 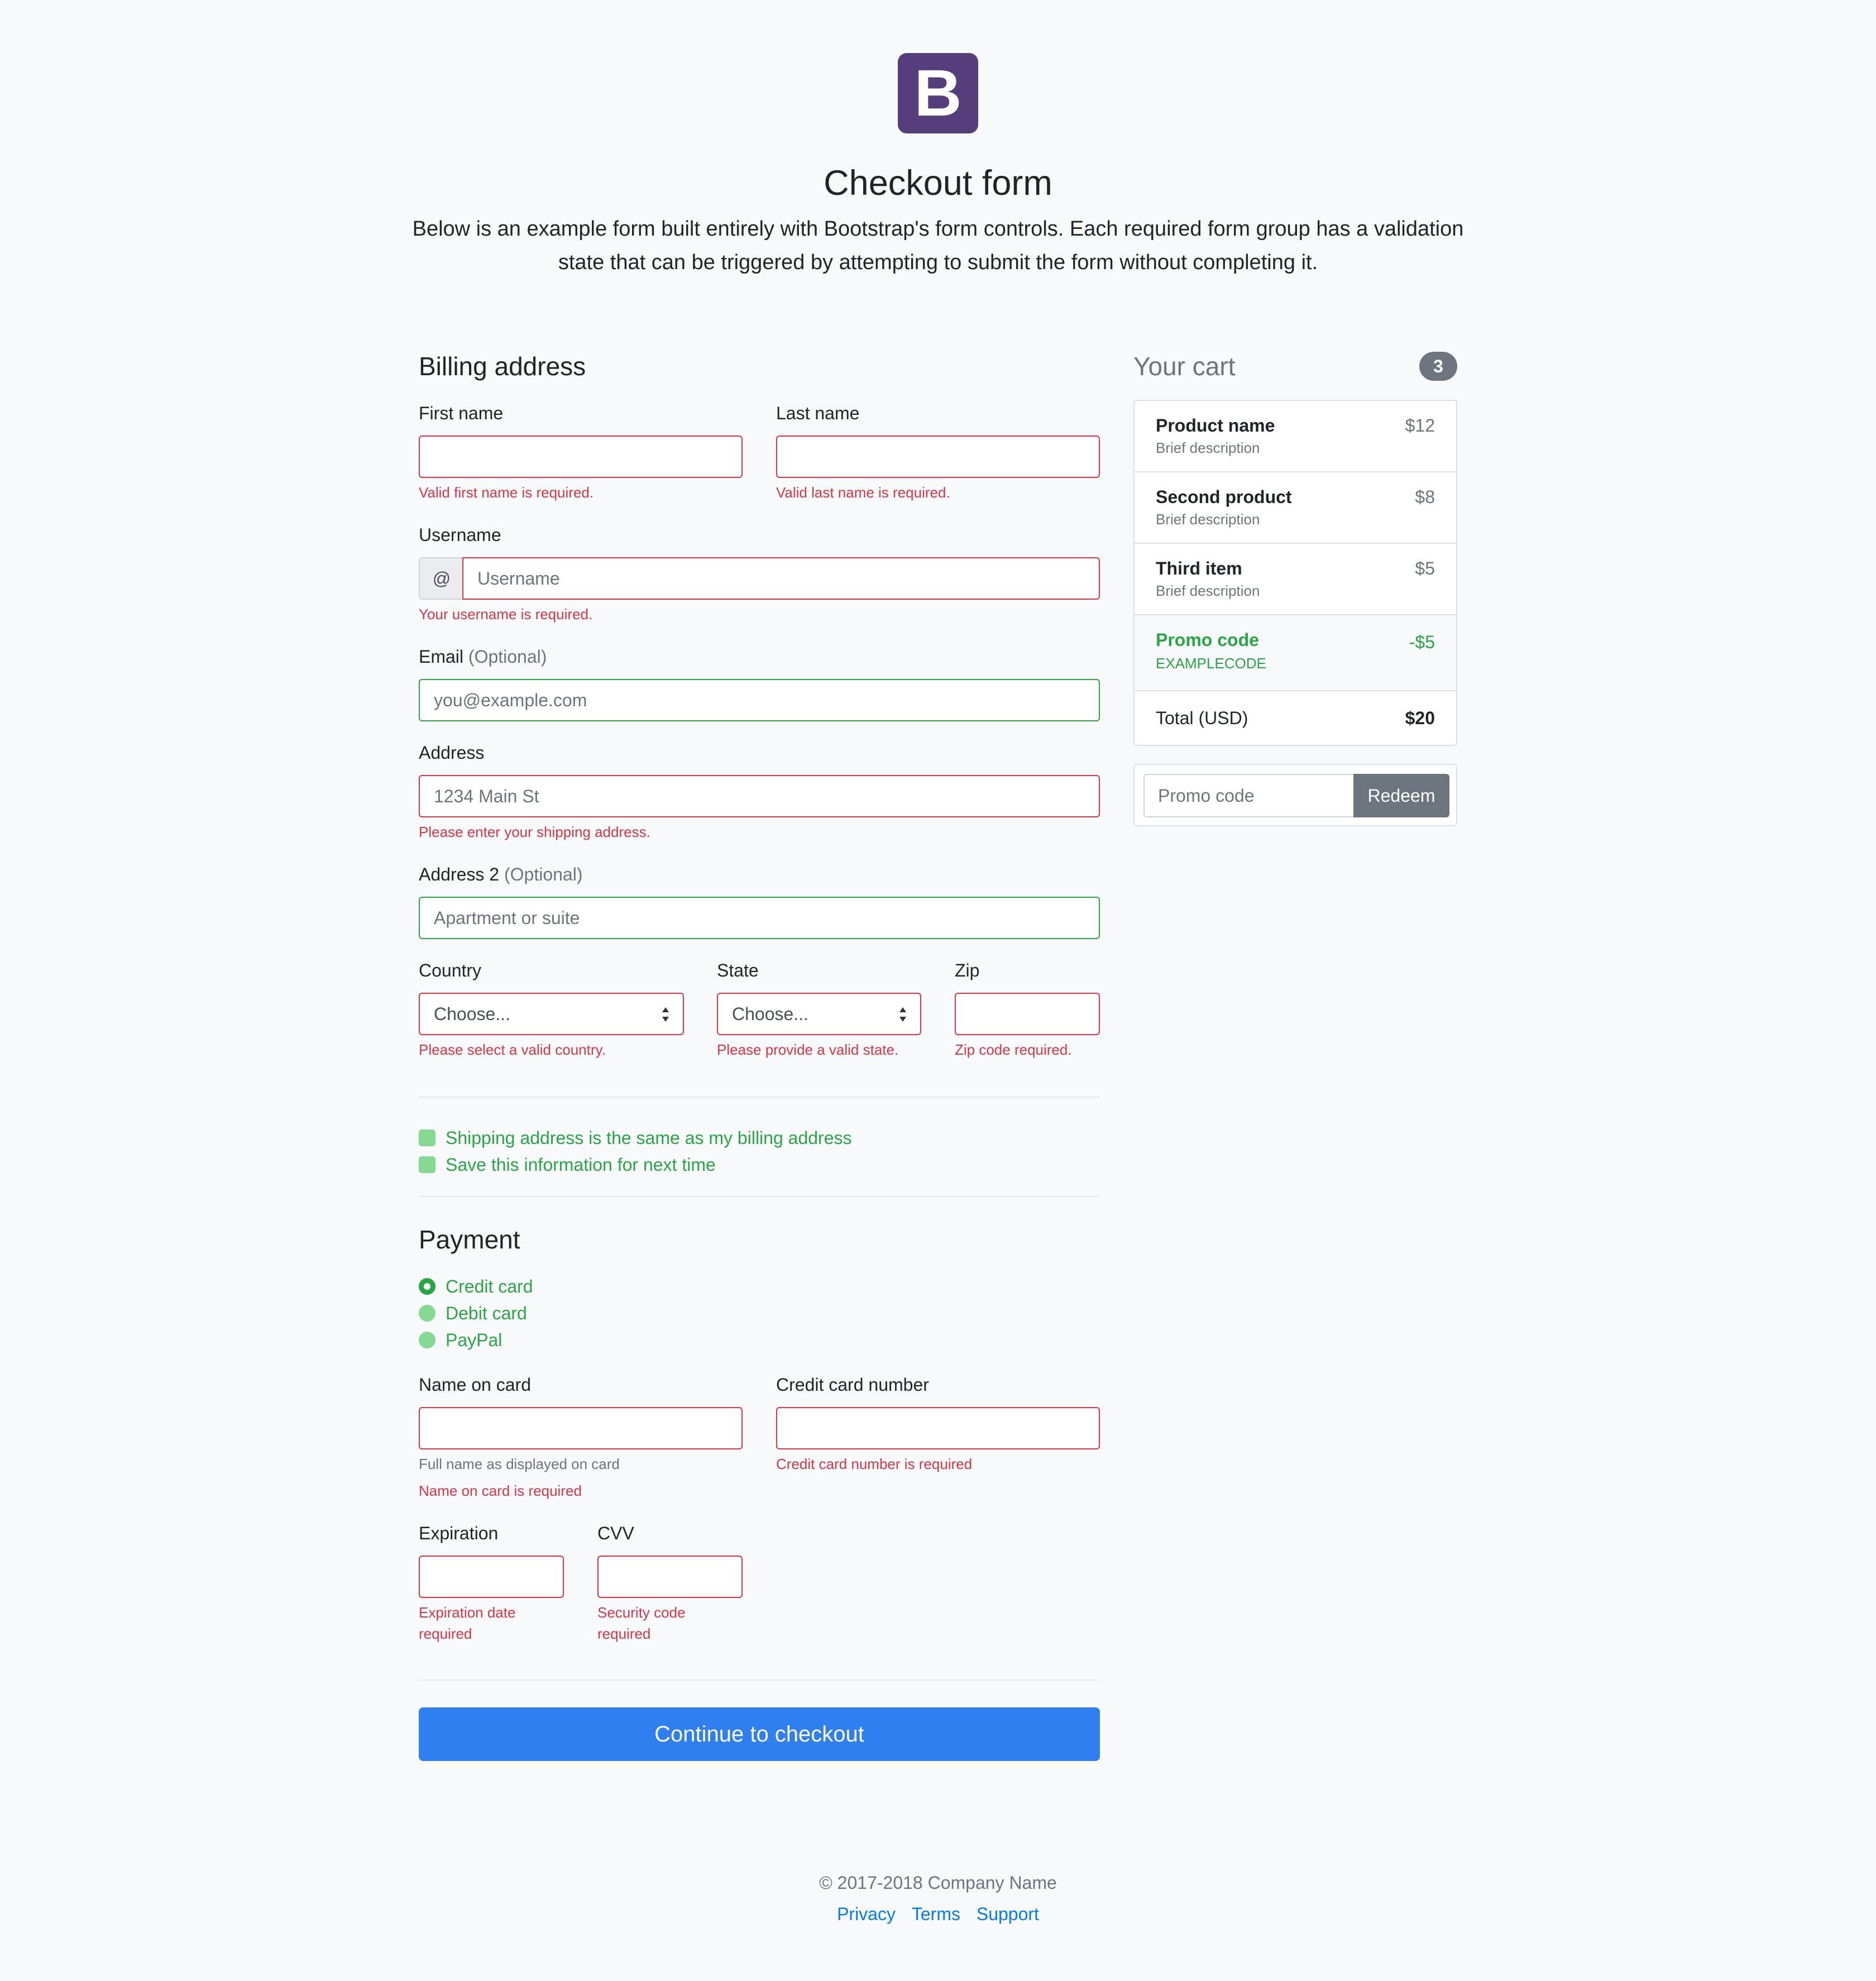 What do you see at coordinates (581, 1165) in the screenshot?
I see `save-info-label: Save this information for next time` at bounding box center [581, 1165].